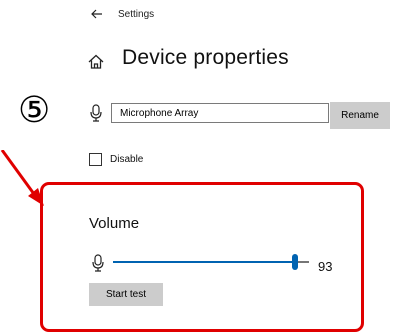 This screenshot has width=406, height=335. I want to click on disable-label: Disable, so click(127, 159).